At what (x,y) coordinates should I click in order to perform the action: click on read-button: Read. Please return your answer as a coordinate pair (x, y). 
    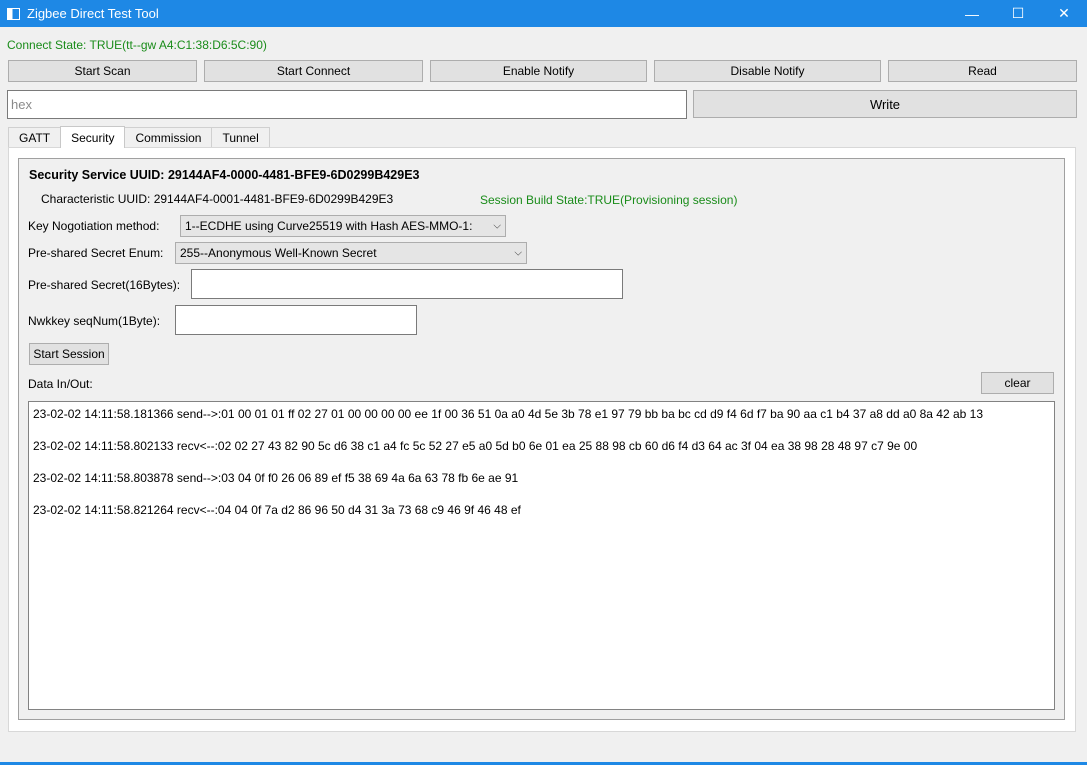
    Looking at the image, I should click on (982, 71).